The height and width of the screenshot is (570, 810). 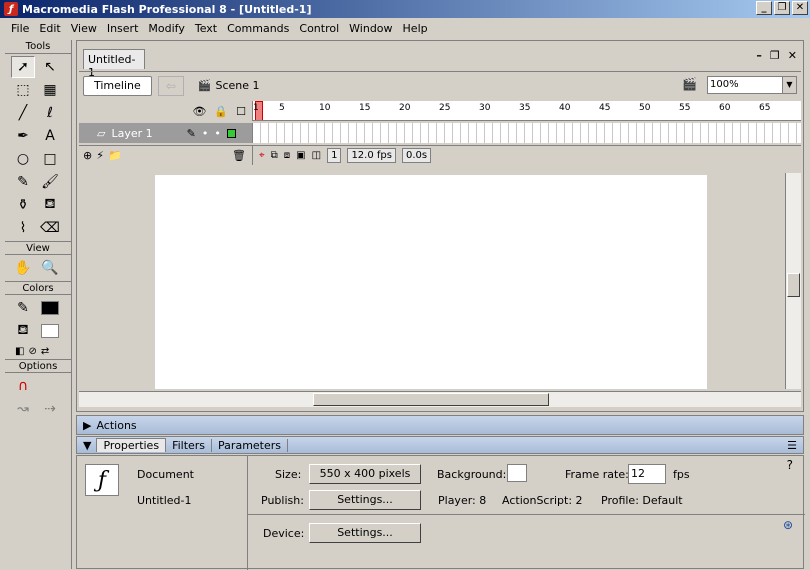 I want to click on lock-icon: 🔒, so click(x=221, y=111).